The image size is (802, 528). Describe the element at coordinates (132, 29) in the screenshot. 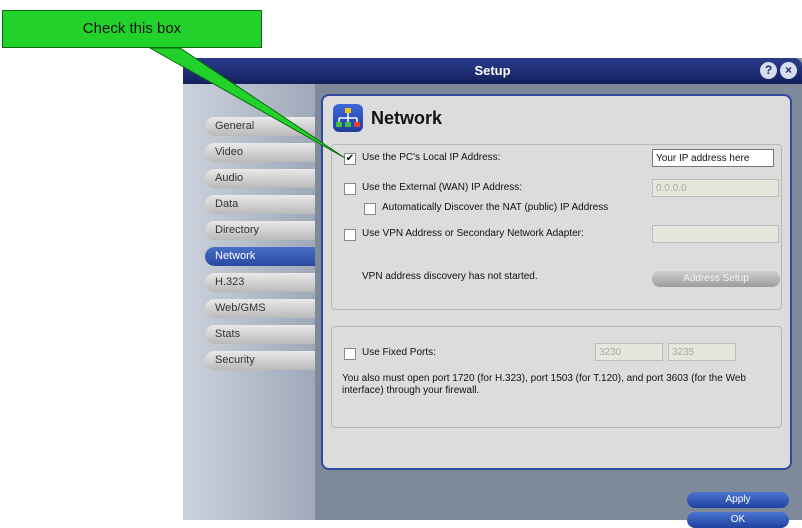

I see `callout-label: Check this box` at that location.